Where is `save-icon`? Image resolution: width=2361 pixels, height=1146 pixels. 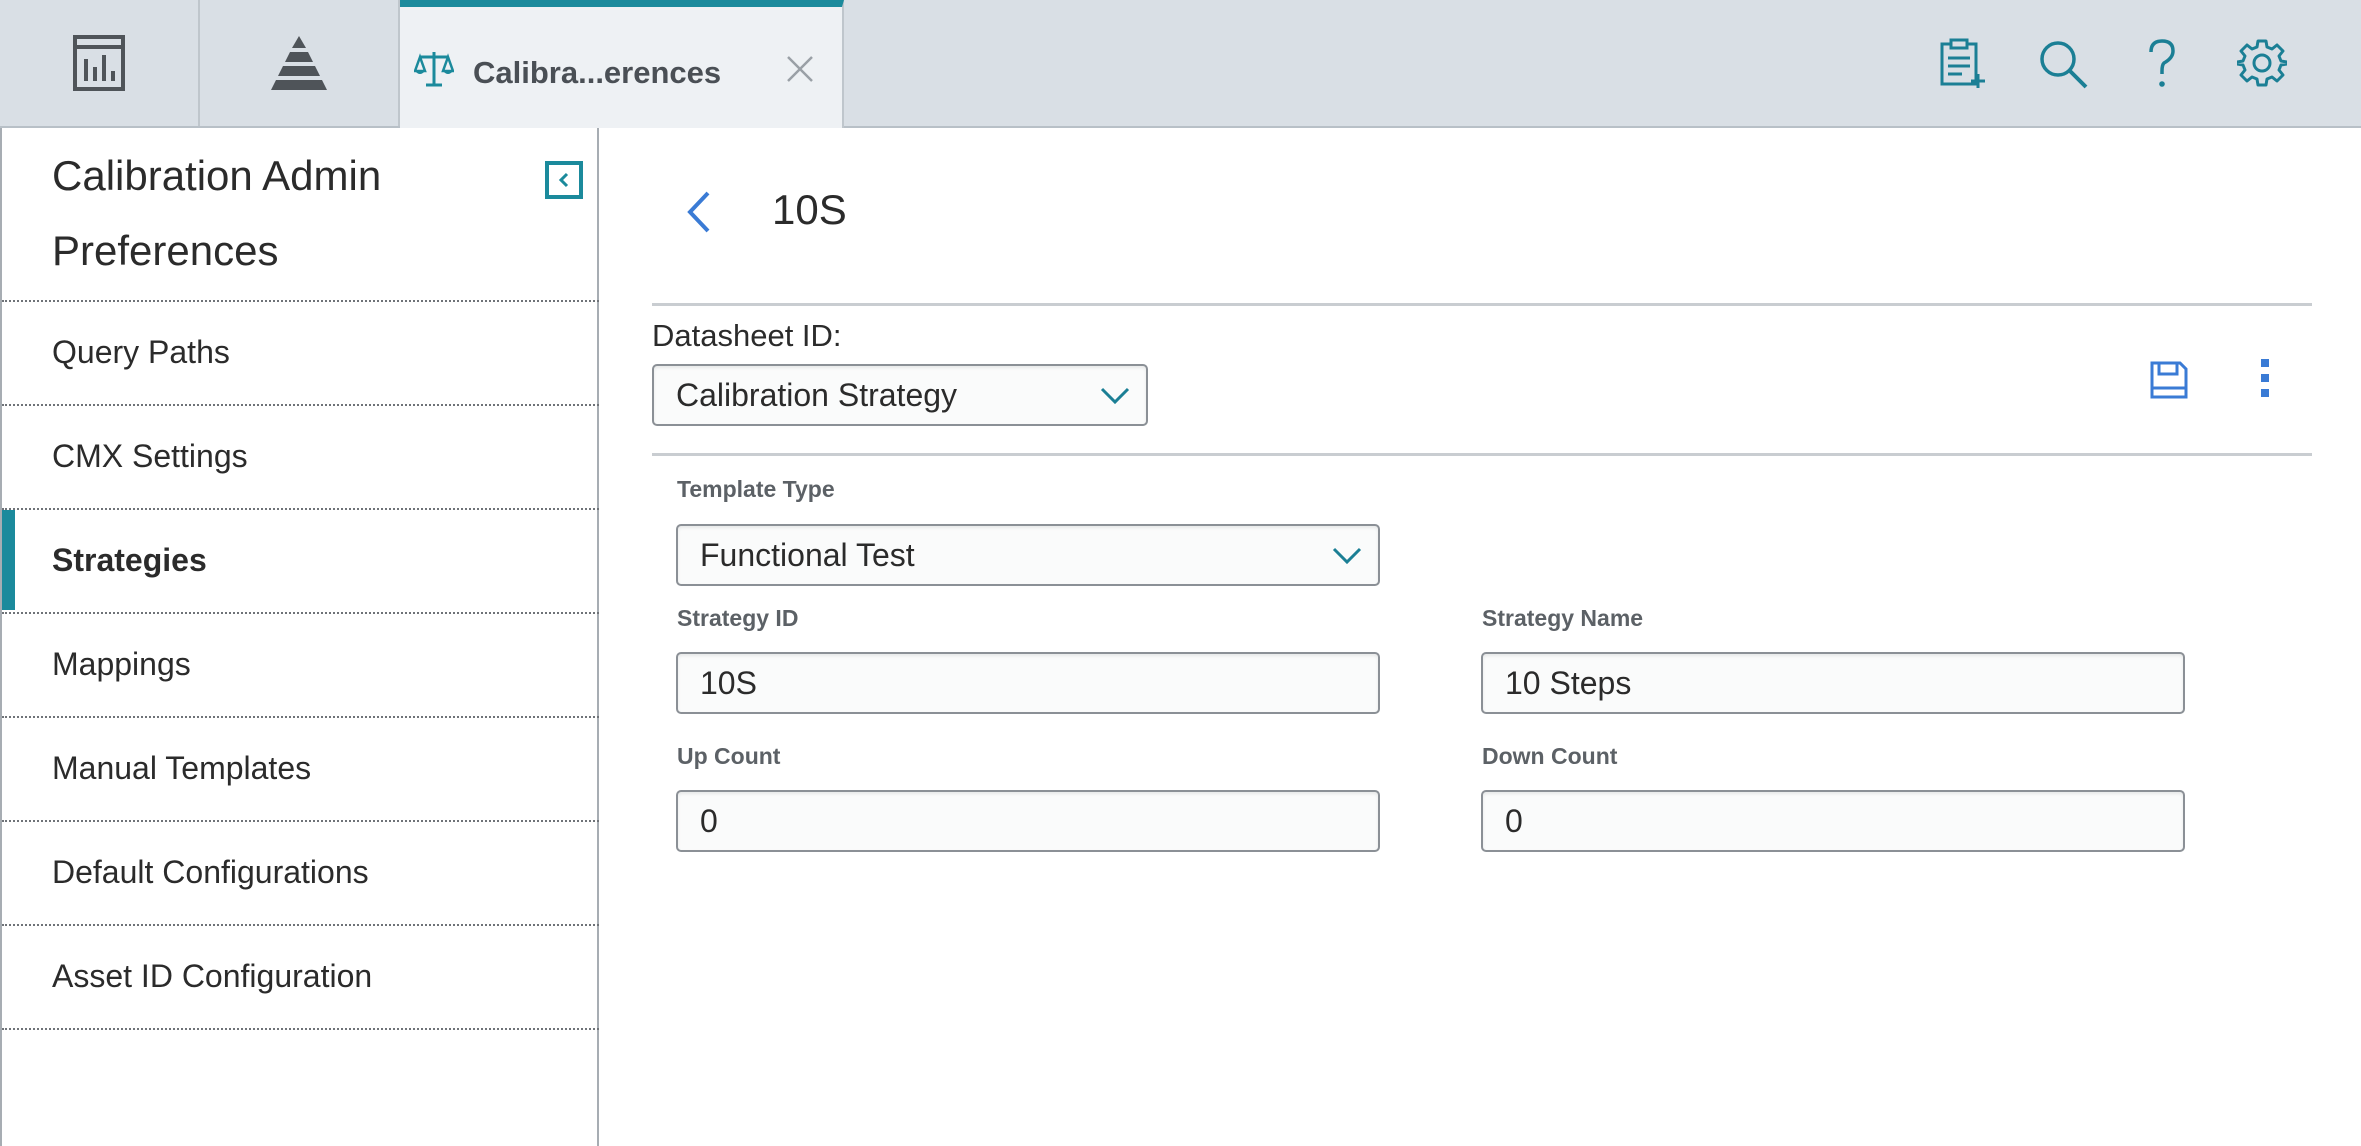 save-icon is located at coordinates (2169, 382).